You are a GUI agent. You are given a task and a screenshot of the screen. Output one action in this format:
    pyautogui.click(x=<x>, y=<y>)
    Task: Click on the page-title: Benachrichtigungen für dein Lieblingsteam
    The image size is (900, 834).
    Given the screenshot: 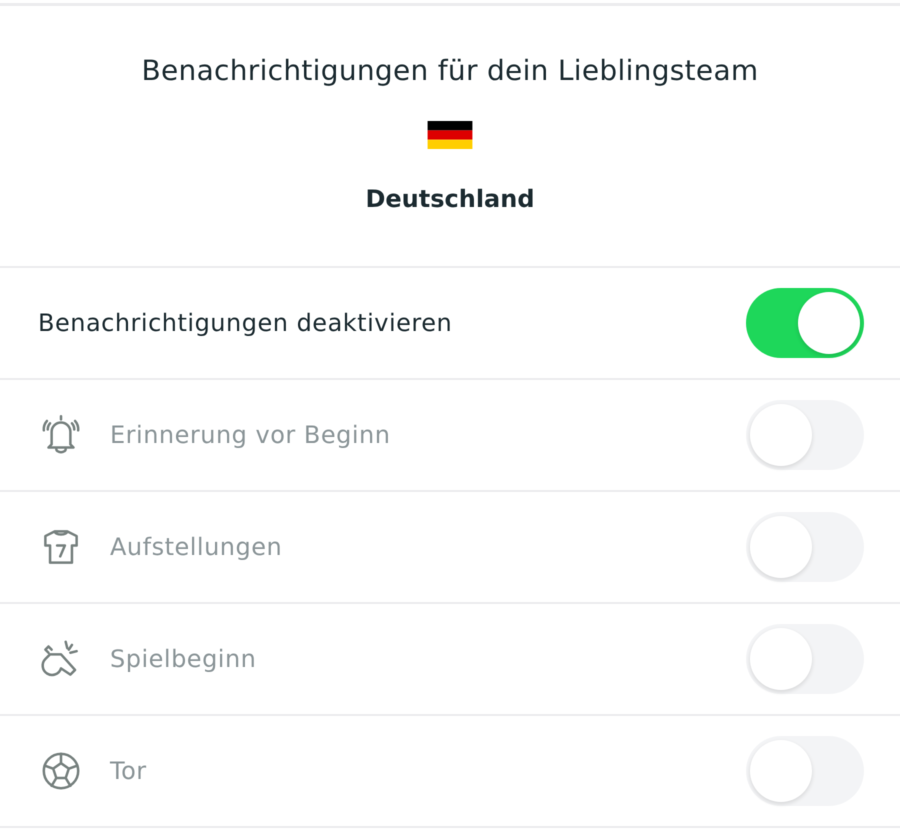 What is the action you would take?
    pyautogui.click(x=449, y=70)
    